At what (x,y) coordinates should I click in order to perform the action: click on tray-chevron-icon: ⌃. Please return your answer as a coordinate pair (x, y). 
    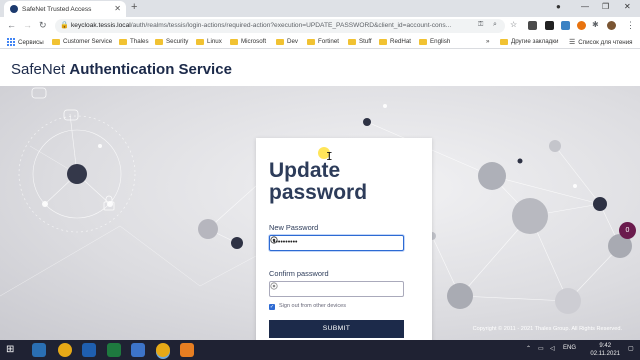
    Looking at the image, I should click on (528, 348).